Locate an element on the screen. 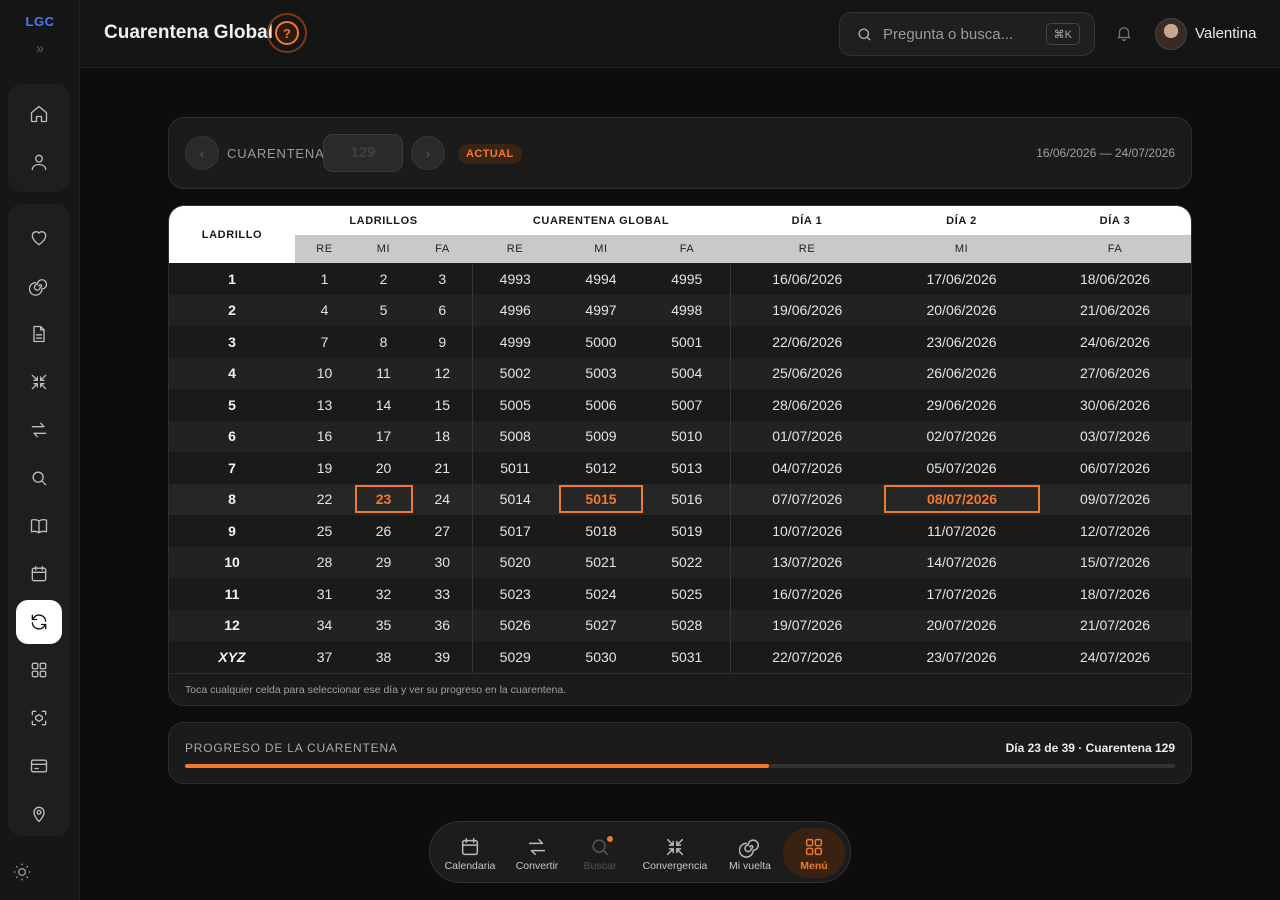 The height and width of the screenshot is (900, 1280). table-cell: 23 is located at coordinates (383, 499).